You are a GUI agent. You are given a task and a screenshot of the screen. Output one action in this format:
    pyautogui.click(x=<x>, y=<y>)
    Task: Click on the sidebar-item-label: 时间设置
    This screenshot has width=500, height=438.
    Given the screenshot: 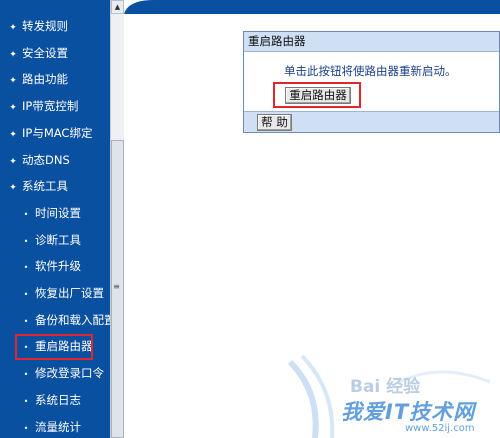 What is the action you would take?
    pyautogui.click(x=58, y=212)
    